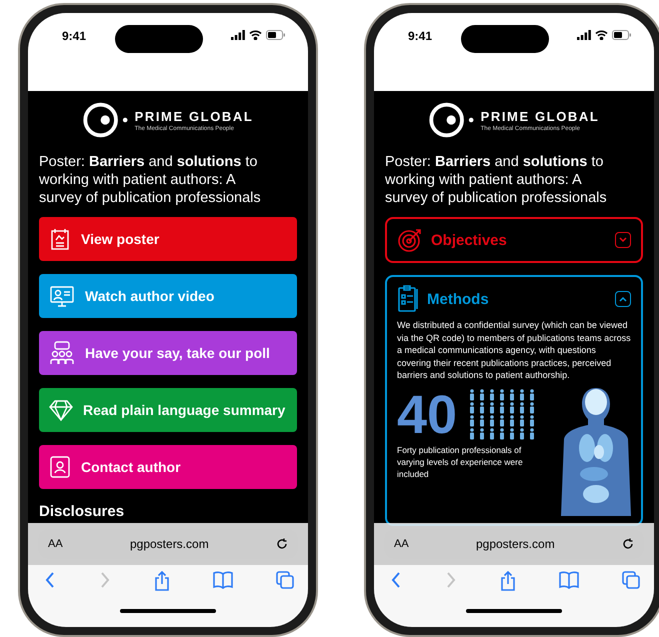  I want to click on methods-paragraph: We distributed a confidential survey (which can be viewed via the QR code) to members of publications teams across a medical communications agency, with questions covering their recent publications practices, perceived barriers and solutions to patient authorship., so click(514, 350).